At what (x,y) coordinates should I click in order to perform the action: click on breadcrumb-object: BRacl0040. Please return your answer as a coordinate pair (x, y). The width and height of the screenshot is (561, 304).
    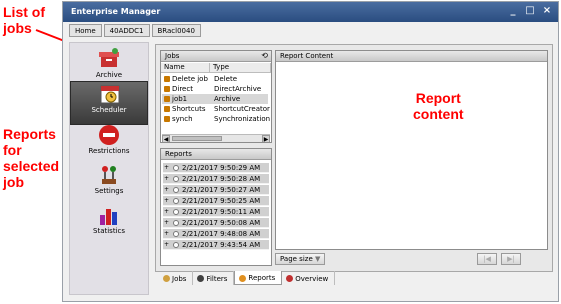
    Looking at the image, I should click on (176, 30).